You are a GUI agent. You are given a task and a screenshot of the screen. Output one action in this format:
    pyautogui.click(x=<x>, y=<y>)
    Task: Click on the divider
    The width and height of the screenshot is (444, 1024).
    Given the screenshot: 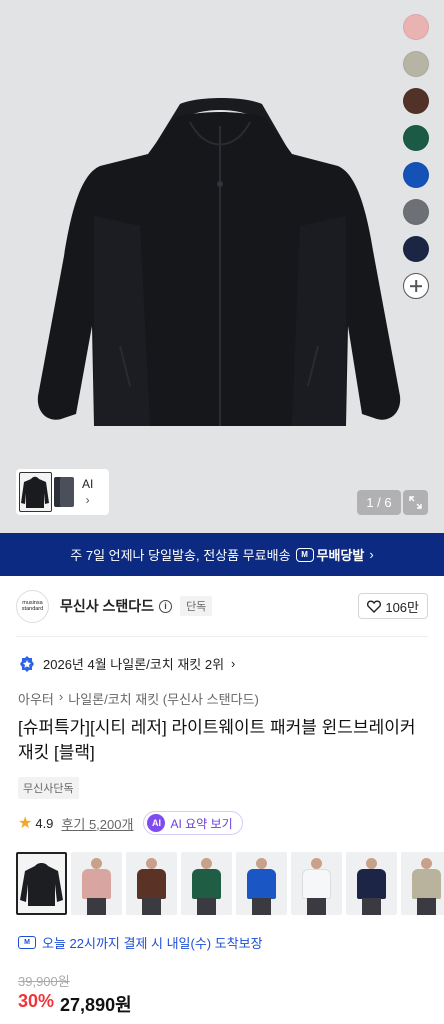 What is the action you would take?
    pyautogui.click(x=222, y=636)
    